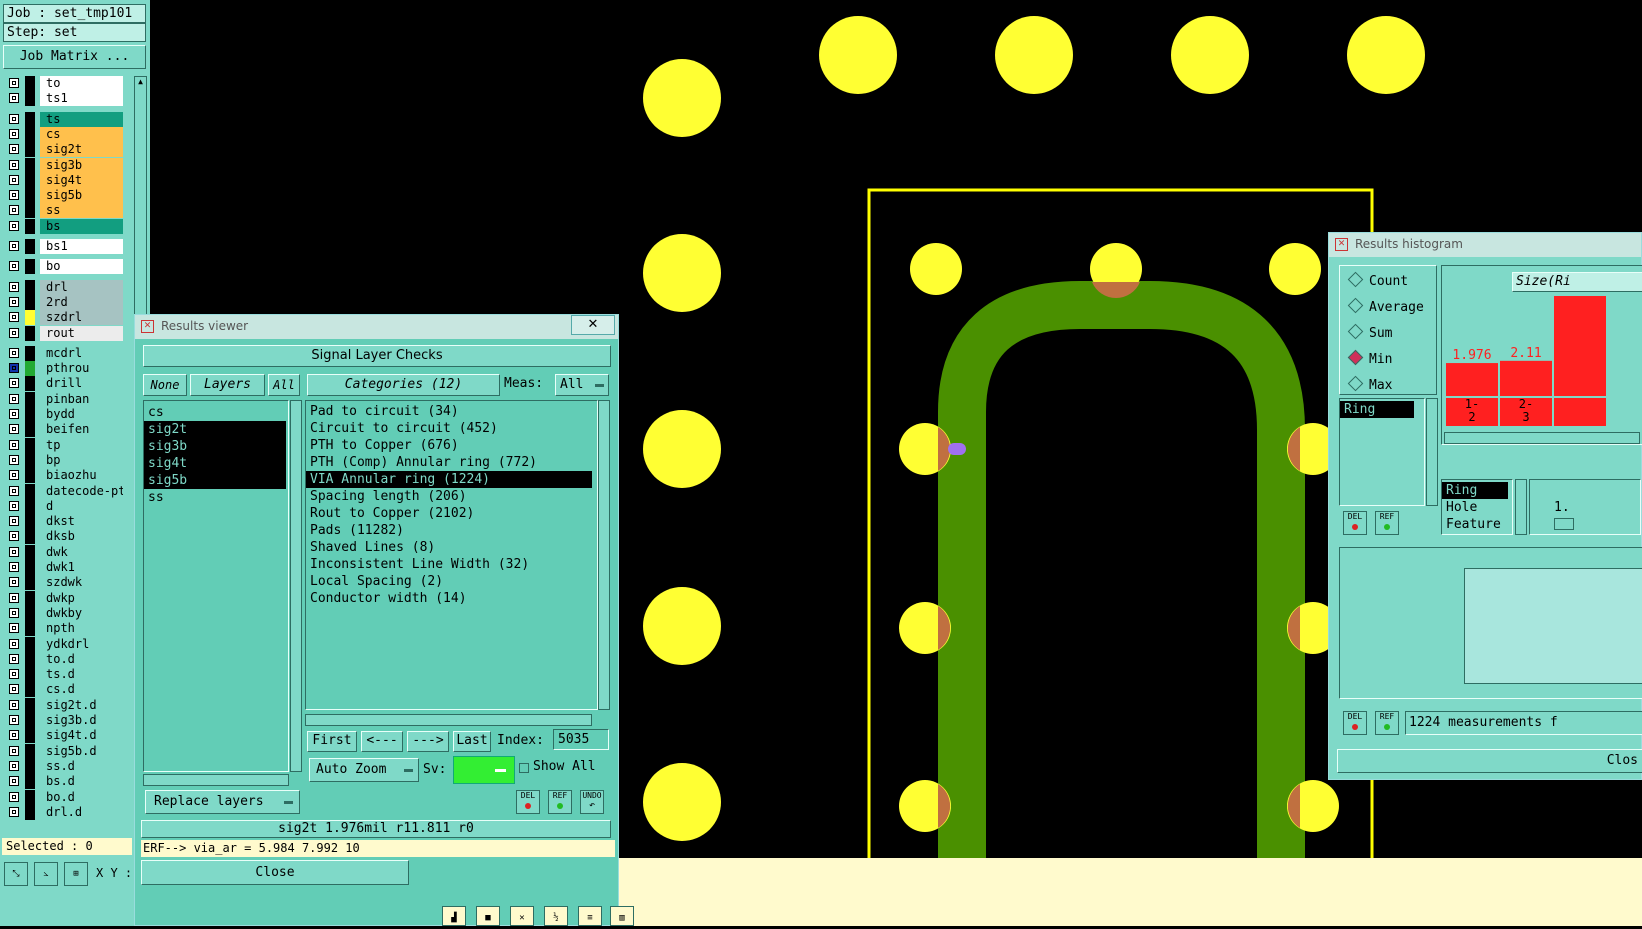 Image resolution: width=1642 pixels, height=929 pixels. Describe the element at coordinates (449, 479) in the screenshot. I see `category-item: VIA Annular ring (1224)` at that location.